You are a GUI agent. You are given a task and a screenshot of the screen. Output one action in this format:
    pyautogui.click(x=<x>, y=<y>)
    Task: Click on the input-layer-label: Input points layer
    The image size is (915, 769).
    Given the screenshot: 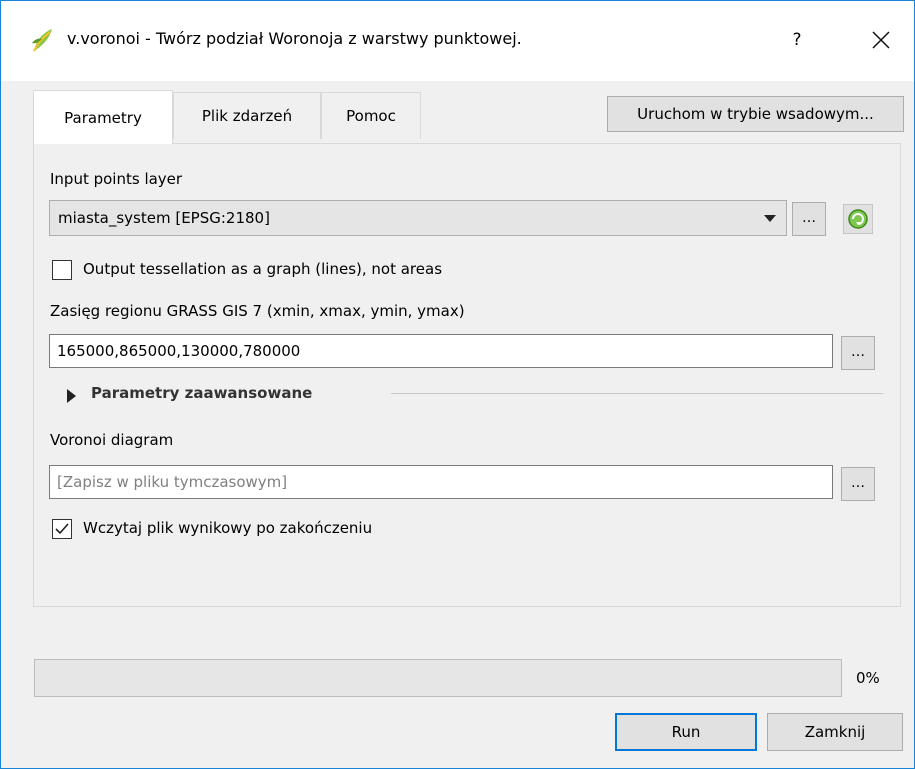 What is the action you would take?
    pyautogui.click(x=116, y=179)
    